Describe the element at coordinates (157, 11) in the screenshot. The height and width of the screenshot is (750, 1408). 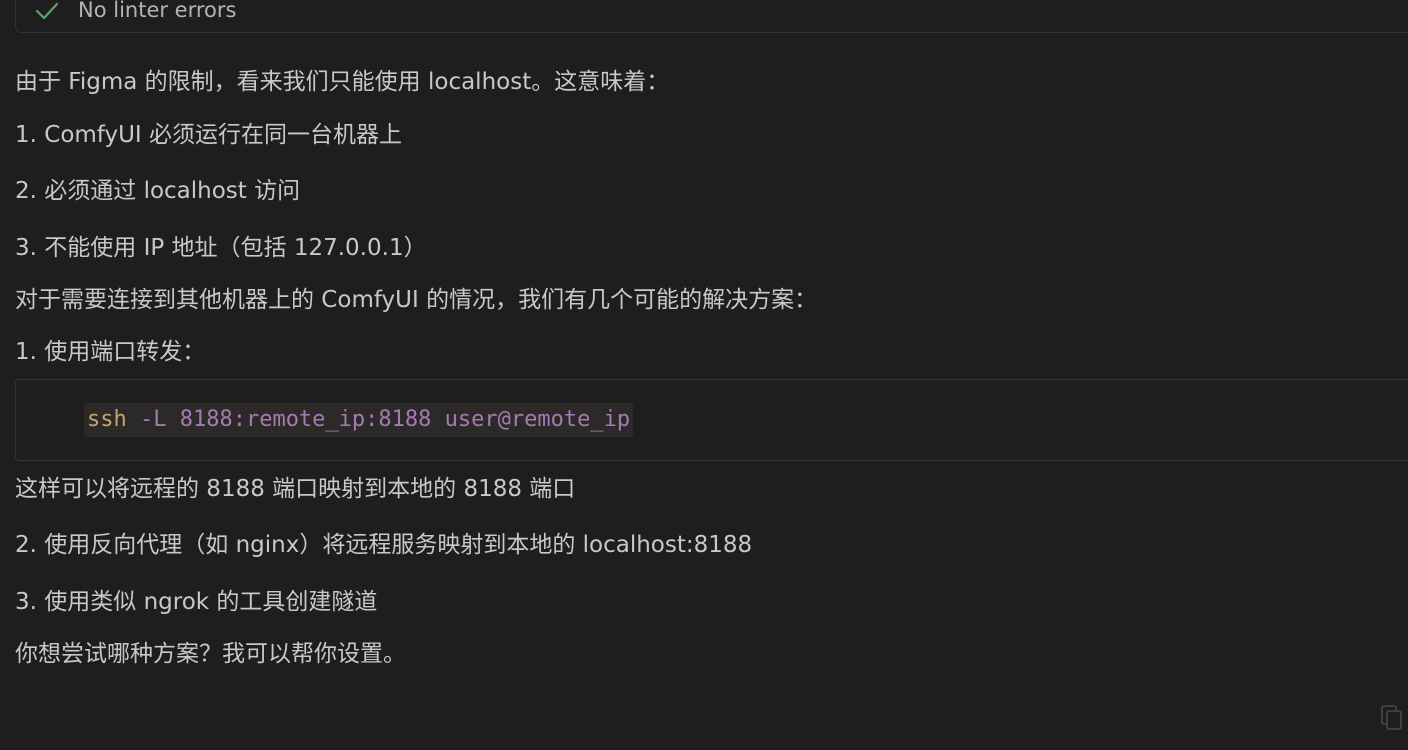
I see `lint-status-text: No linter errors` at that location.